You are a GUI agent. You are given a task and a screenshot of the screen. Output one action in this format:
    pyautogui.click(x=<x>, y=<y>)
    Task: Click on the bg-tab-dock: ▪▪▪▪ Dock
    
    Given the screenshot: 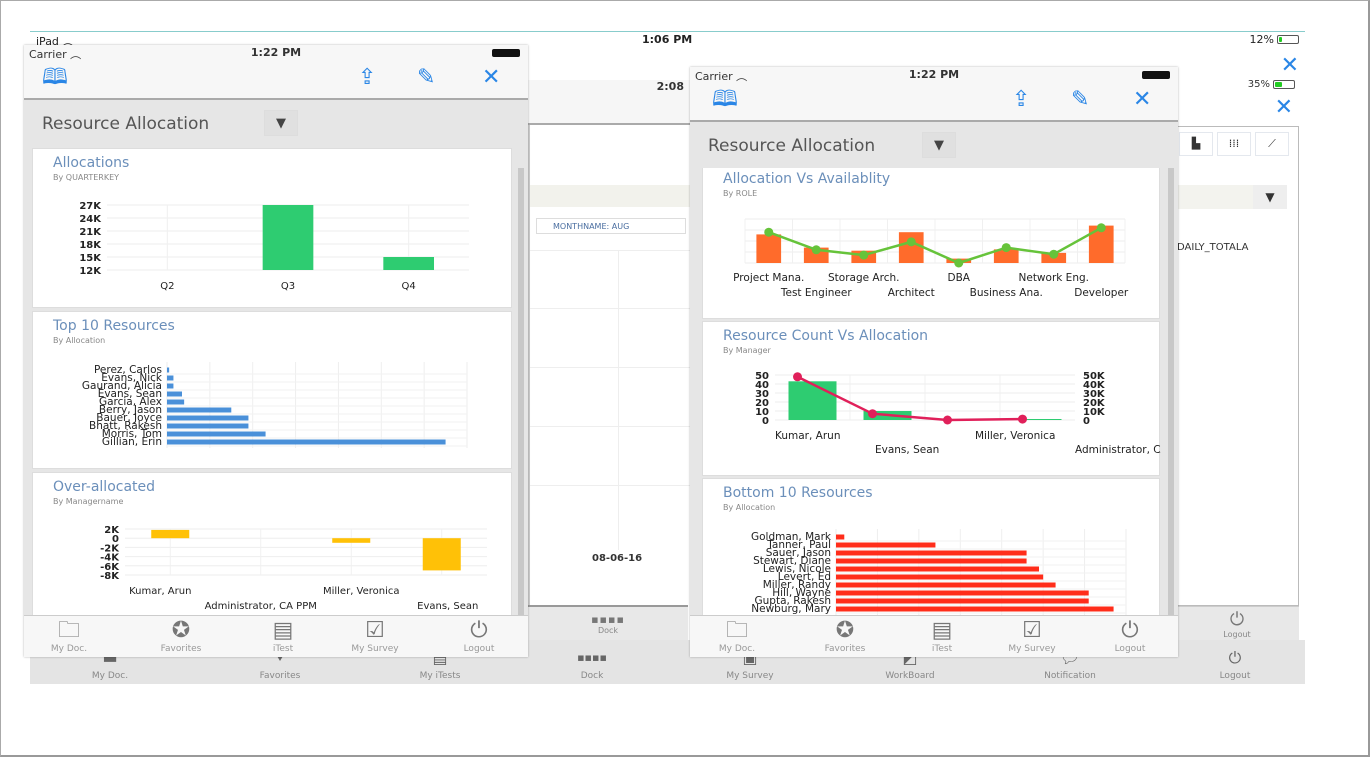 What is the action you would take?
    pyautogui.click(x=592, y=662)
    